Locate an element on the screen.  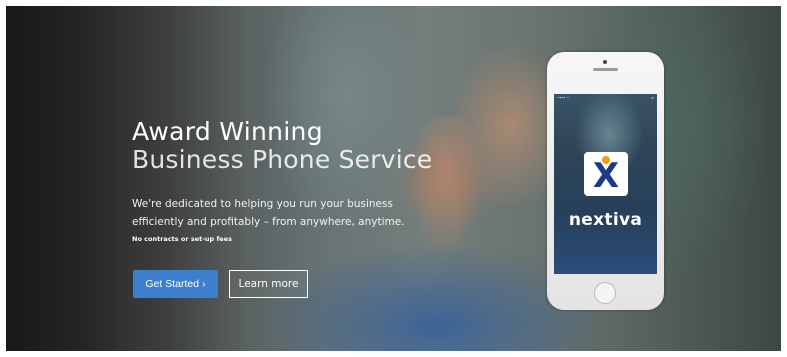
learn-more-label: Learn more is located at coordinates (268, 284).